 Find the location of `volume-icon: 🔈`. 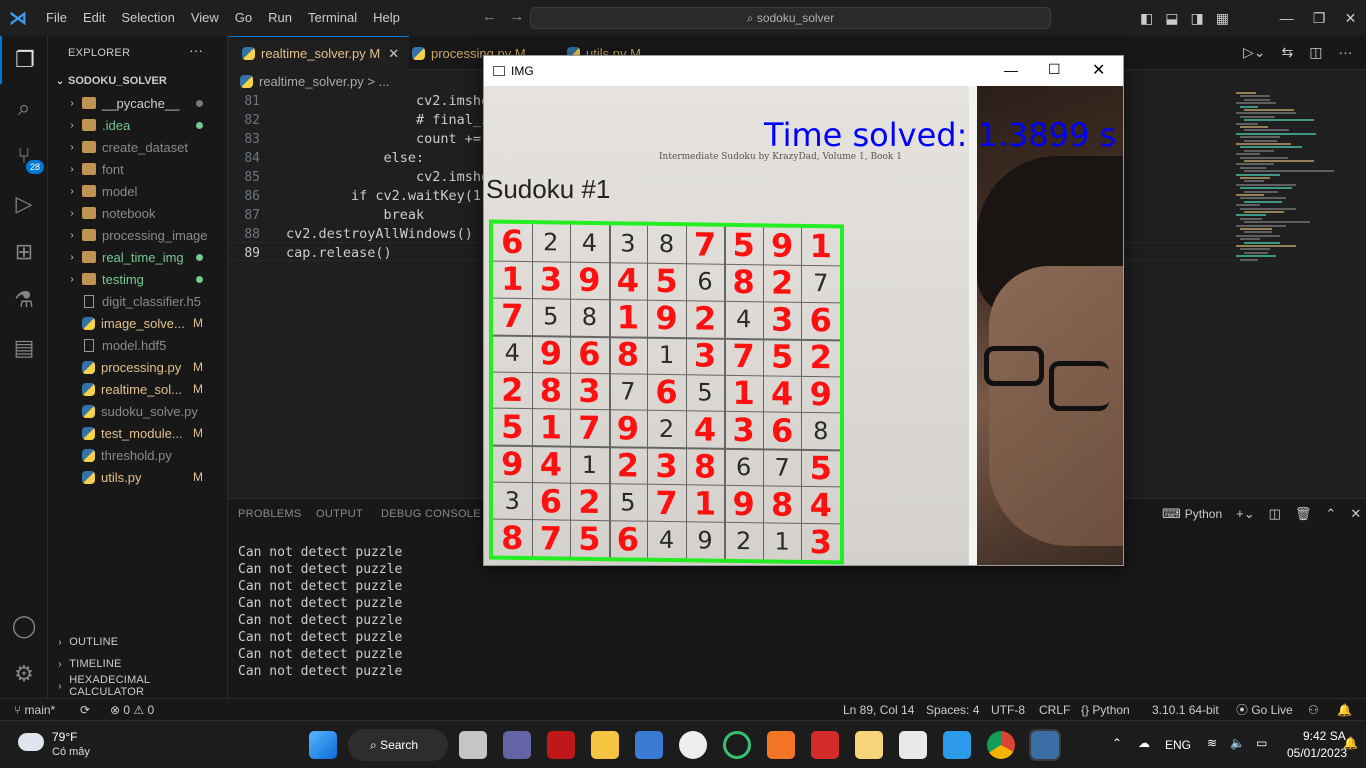

volume-icon: 🔈 is located at coordinates (1237, 743).